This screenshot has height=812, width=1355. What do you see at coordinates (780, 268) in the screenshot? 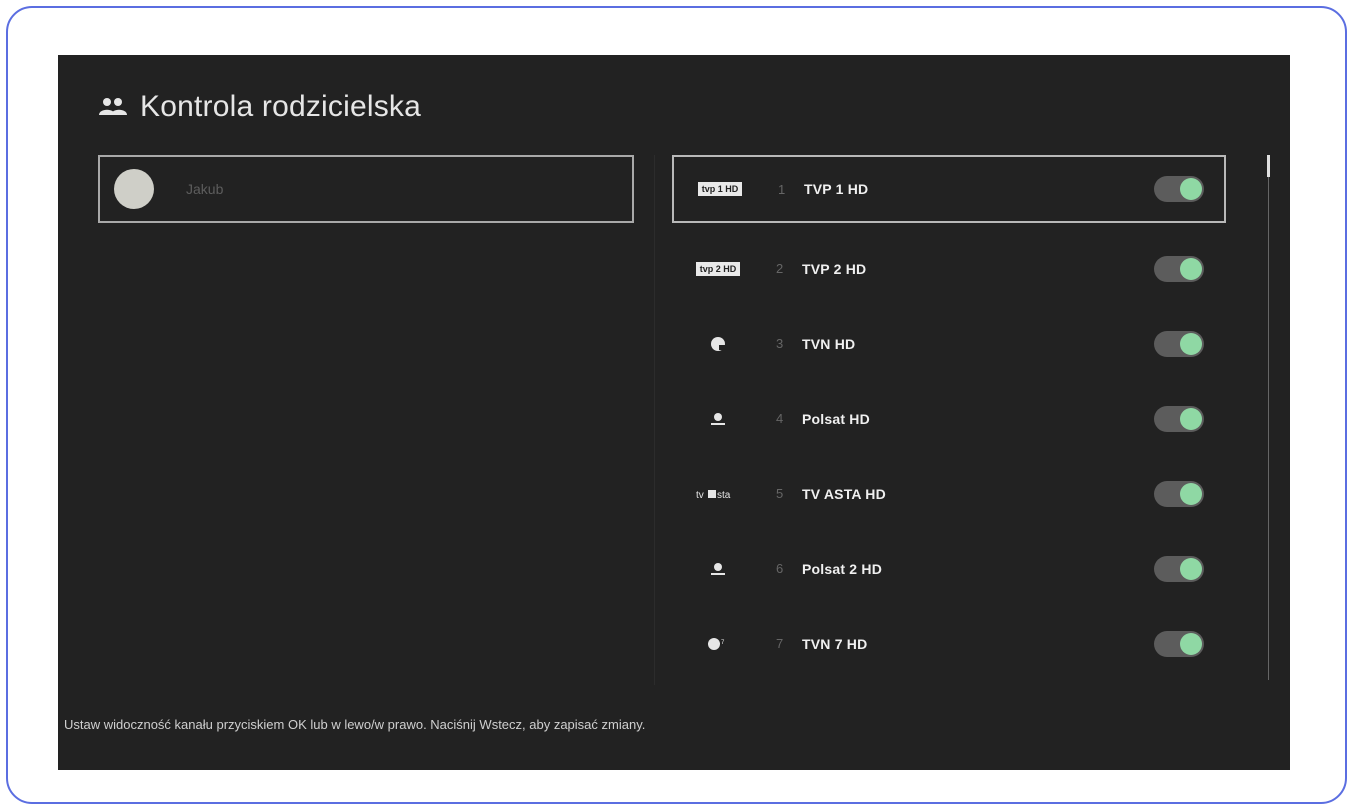
I see `channel-number: 2` at bounding box center [780, 268].